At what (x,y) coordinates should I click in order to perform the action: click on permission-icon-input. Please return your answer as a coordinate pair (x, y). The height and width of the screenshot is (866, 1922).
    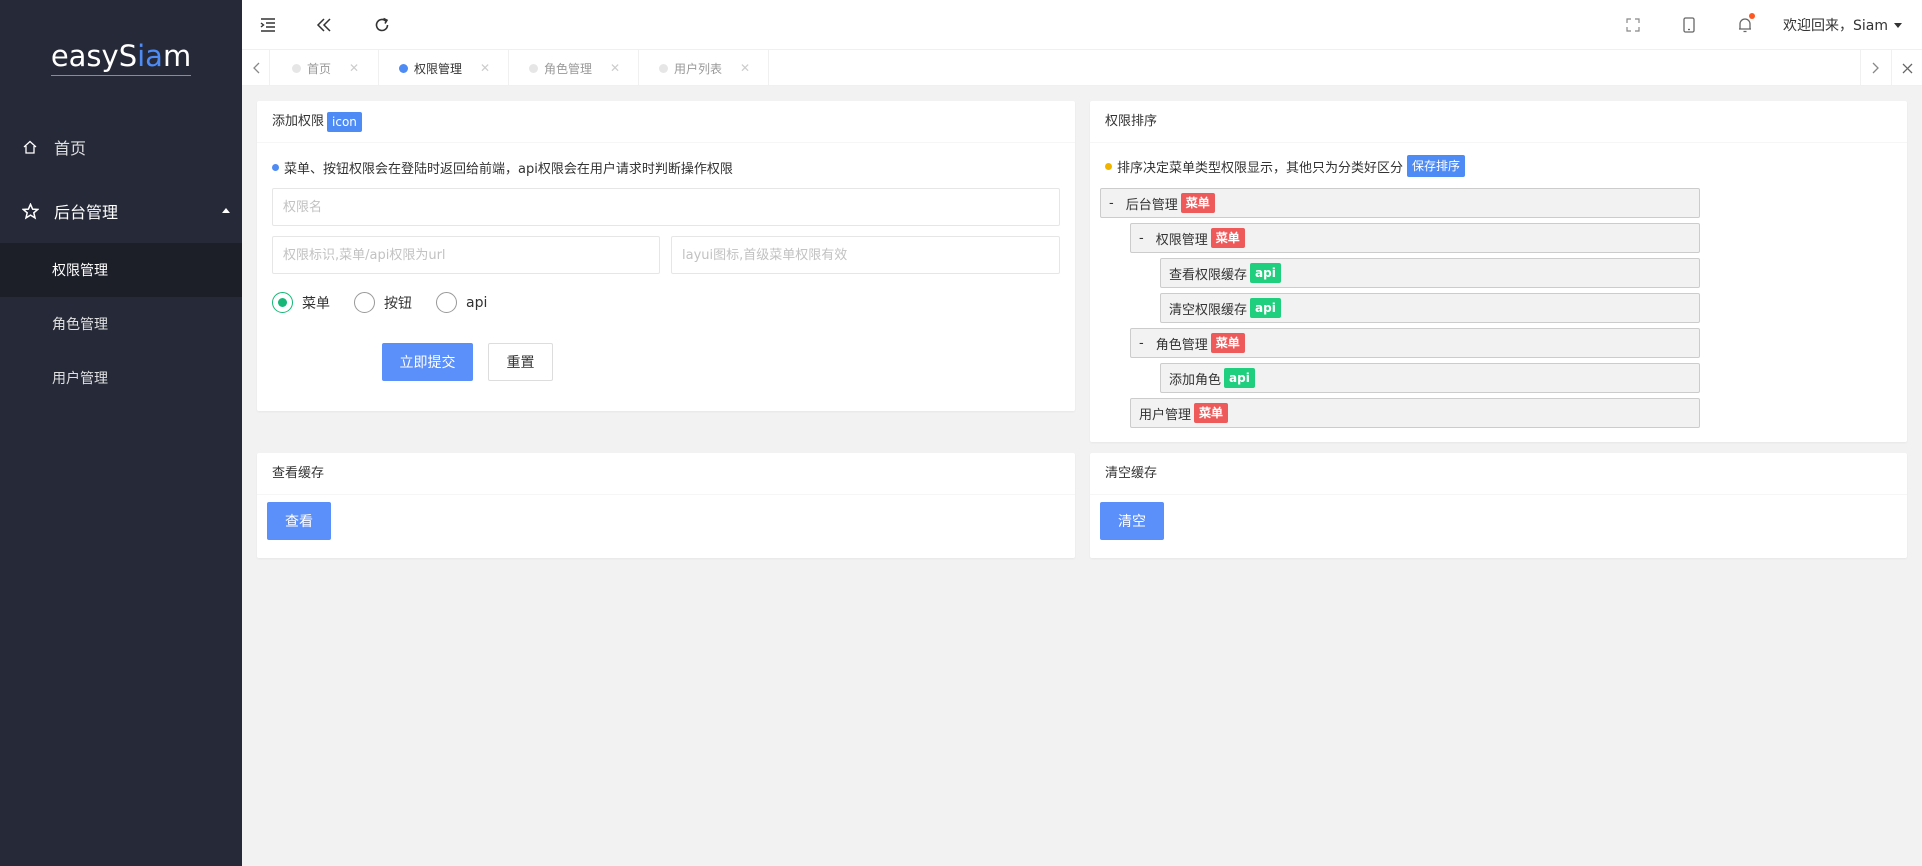
    Looking at the image, I should click on (865, 255).